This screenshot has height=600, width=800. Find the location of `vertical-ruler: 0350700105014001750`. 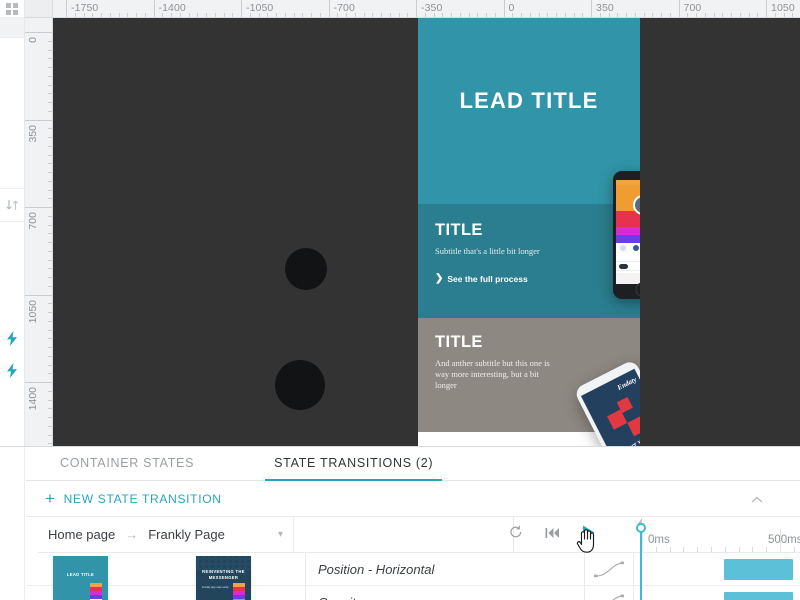

vertical-ruler: 0350700105014001750 is located at coordinates (39, 232).